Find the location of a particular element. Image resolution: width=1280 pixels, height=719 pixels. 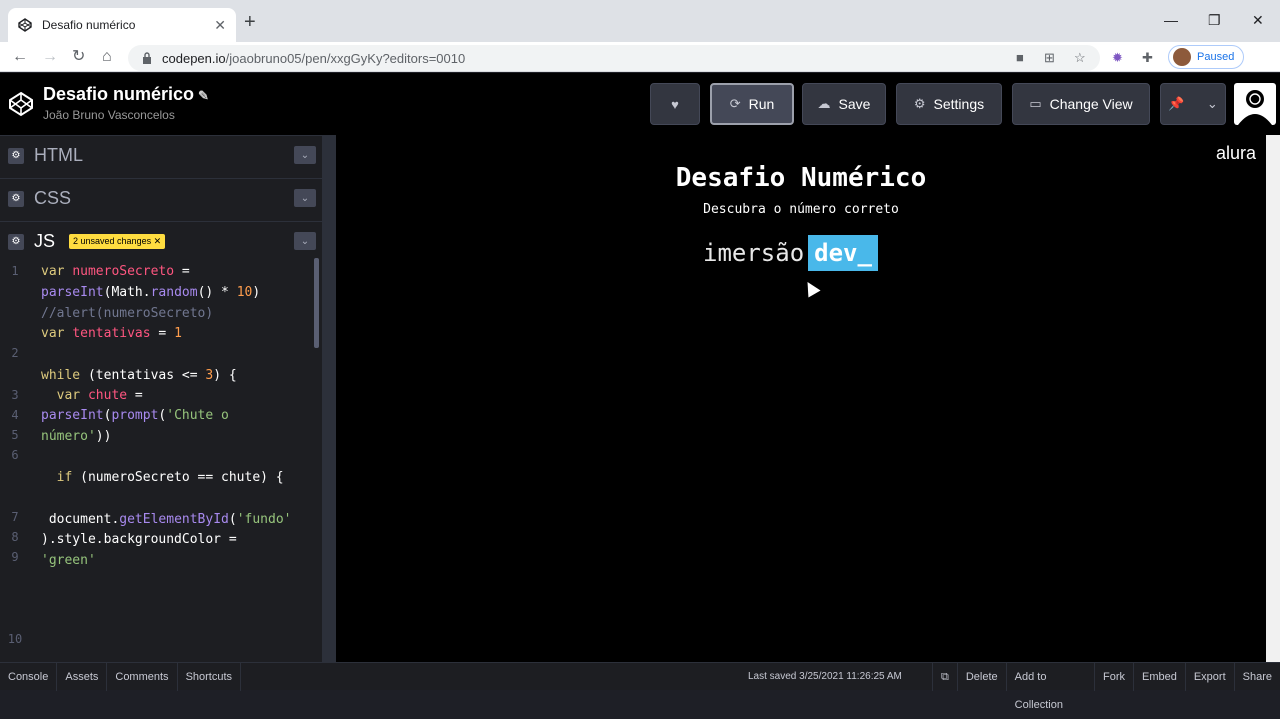

settings-label: Settings is located at coordinates (959, 104).